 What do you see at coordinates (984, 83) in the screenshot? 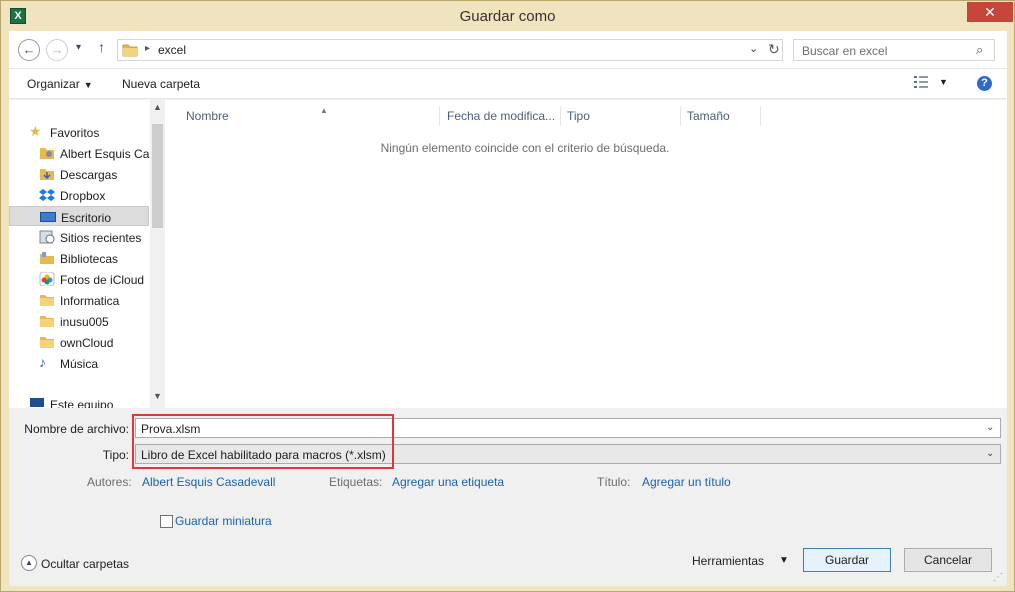
I see `help-icon: ?` at bounding box center [984, 83].